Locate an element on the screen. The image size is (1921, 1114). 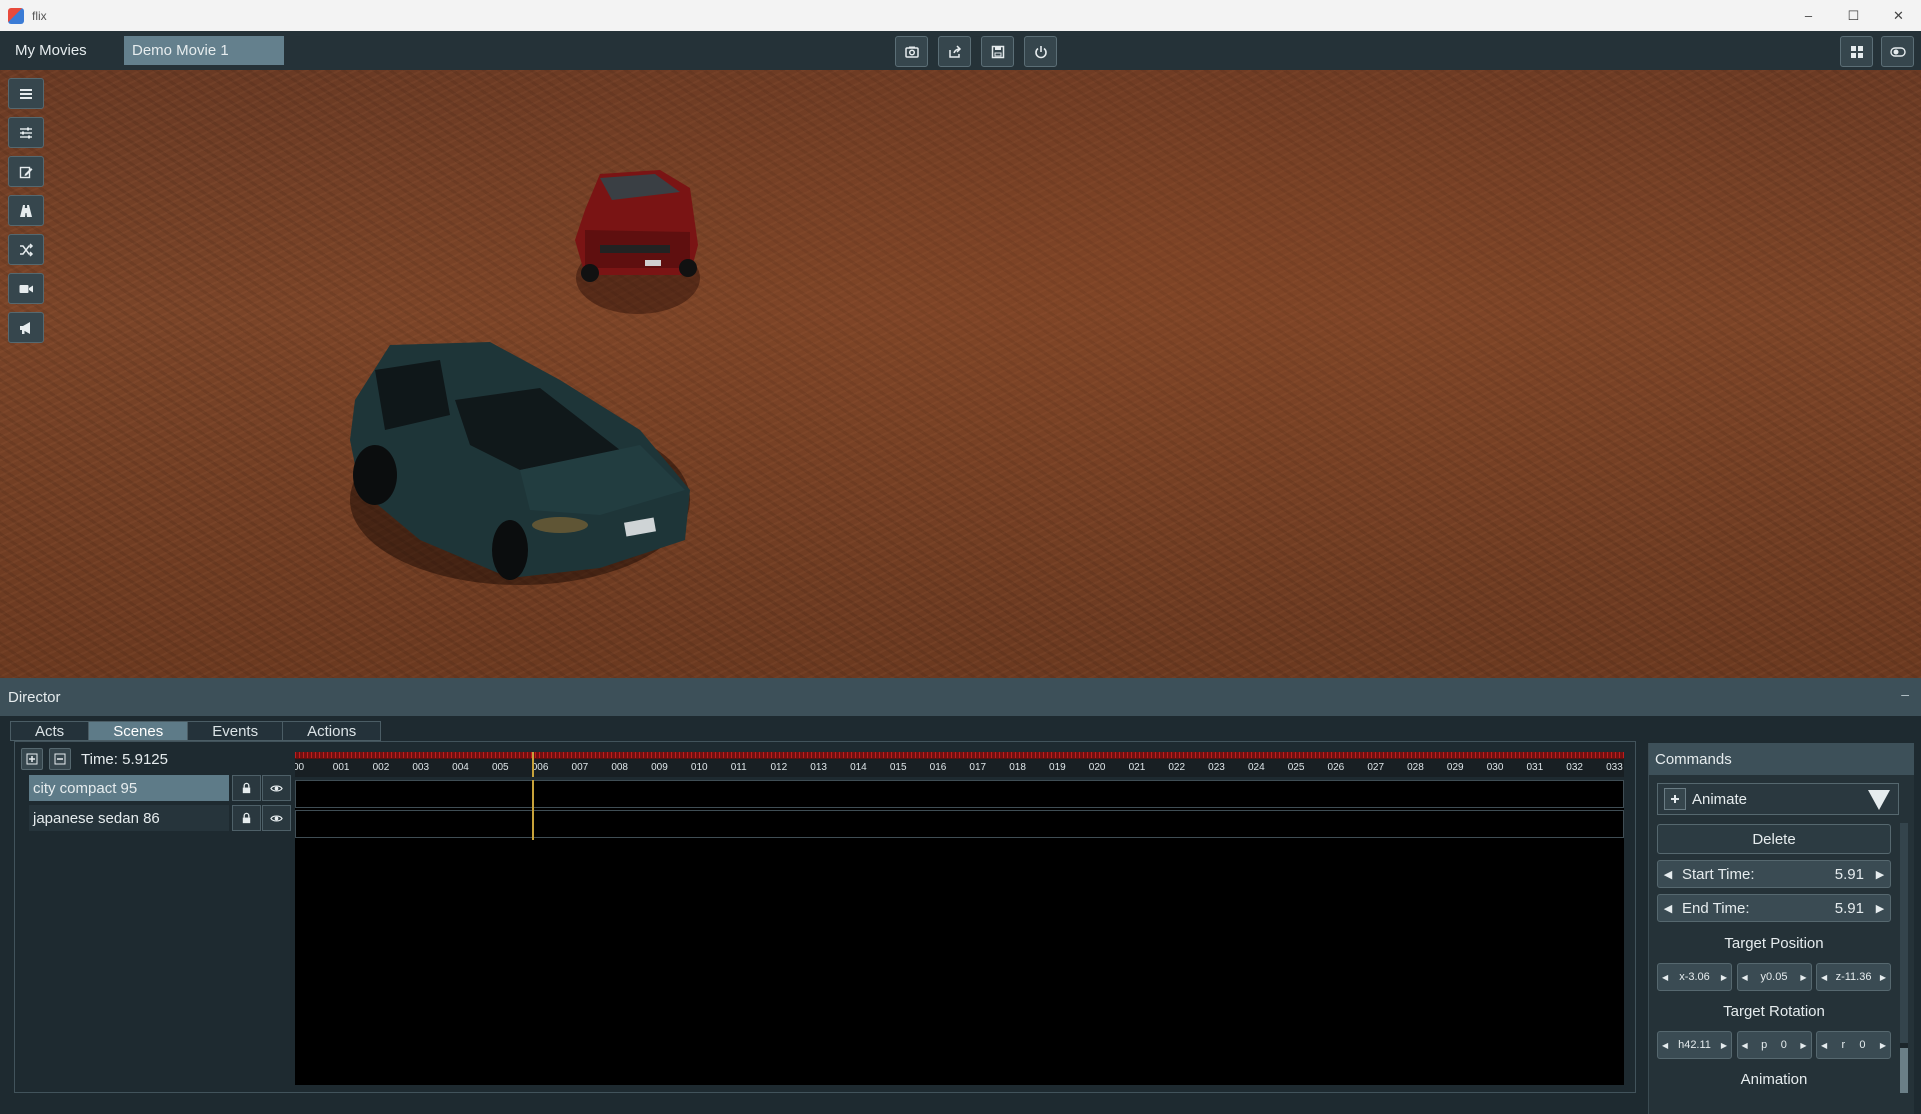
ruler-tick-label: 018 is located at coordinates (1017, 767).